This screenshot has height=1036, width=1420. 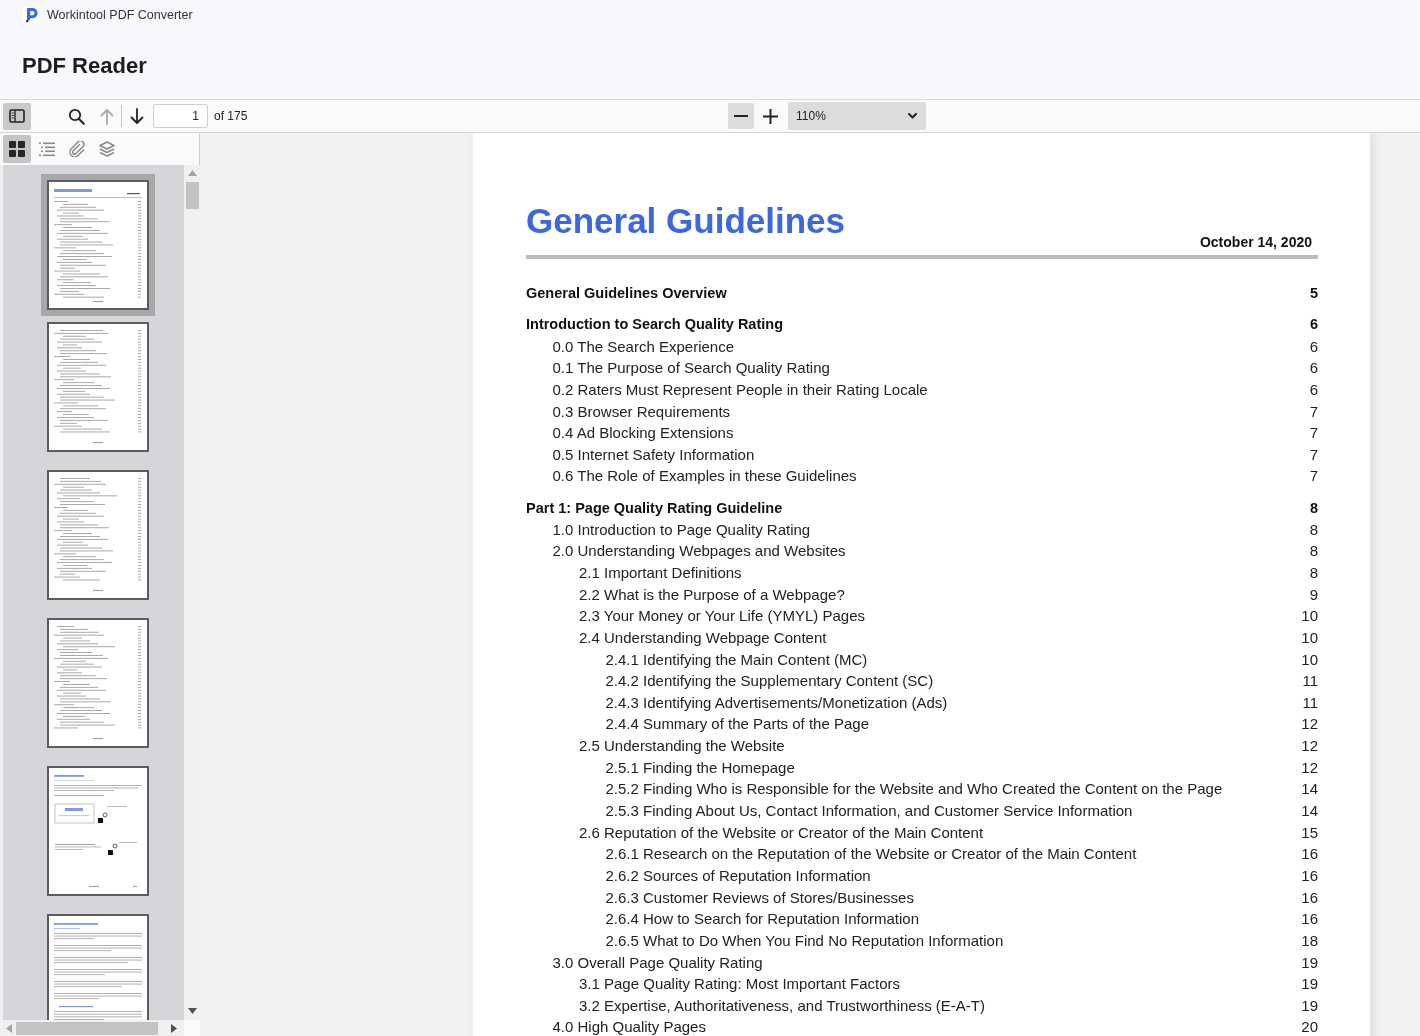 I want to click on scroll-up-arrow-icon, so click(x=192, y=173).